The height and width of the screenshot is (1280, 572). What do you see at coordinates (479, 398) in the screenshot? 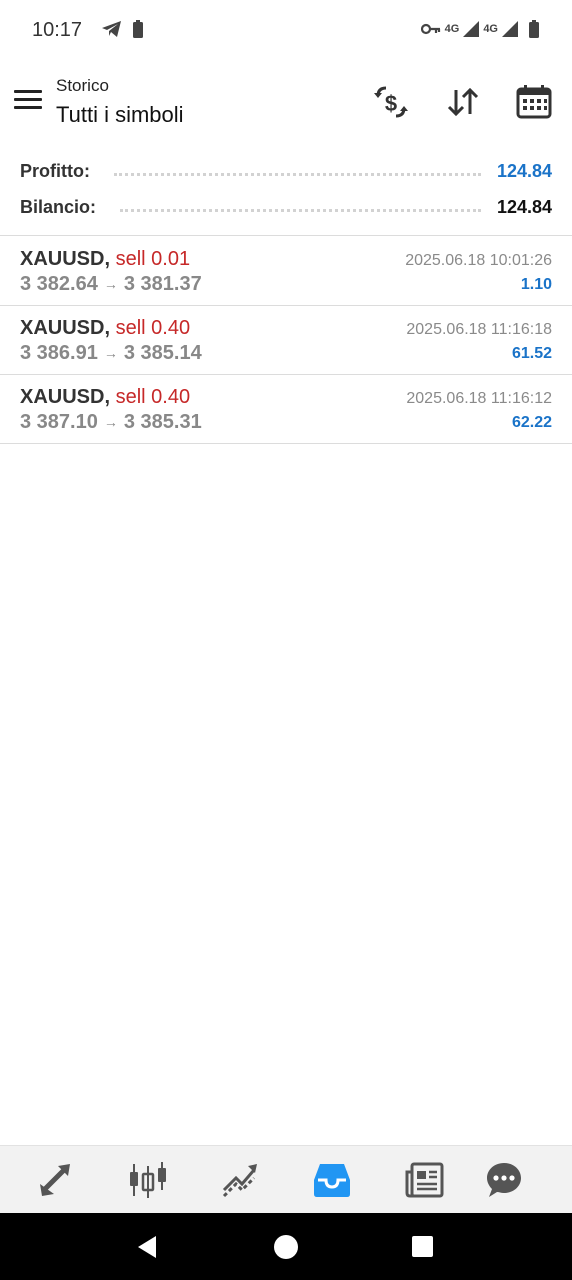
I see `trade-date: 2025.06.18 11:16:12` at bounding box center [479, 398].